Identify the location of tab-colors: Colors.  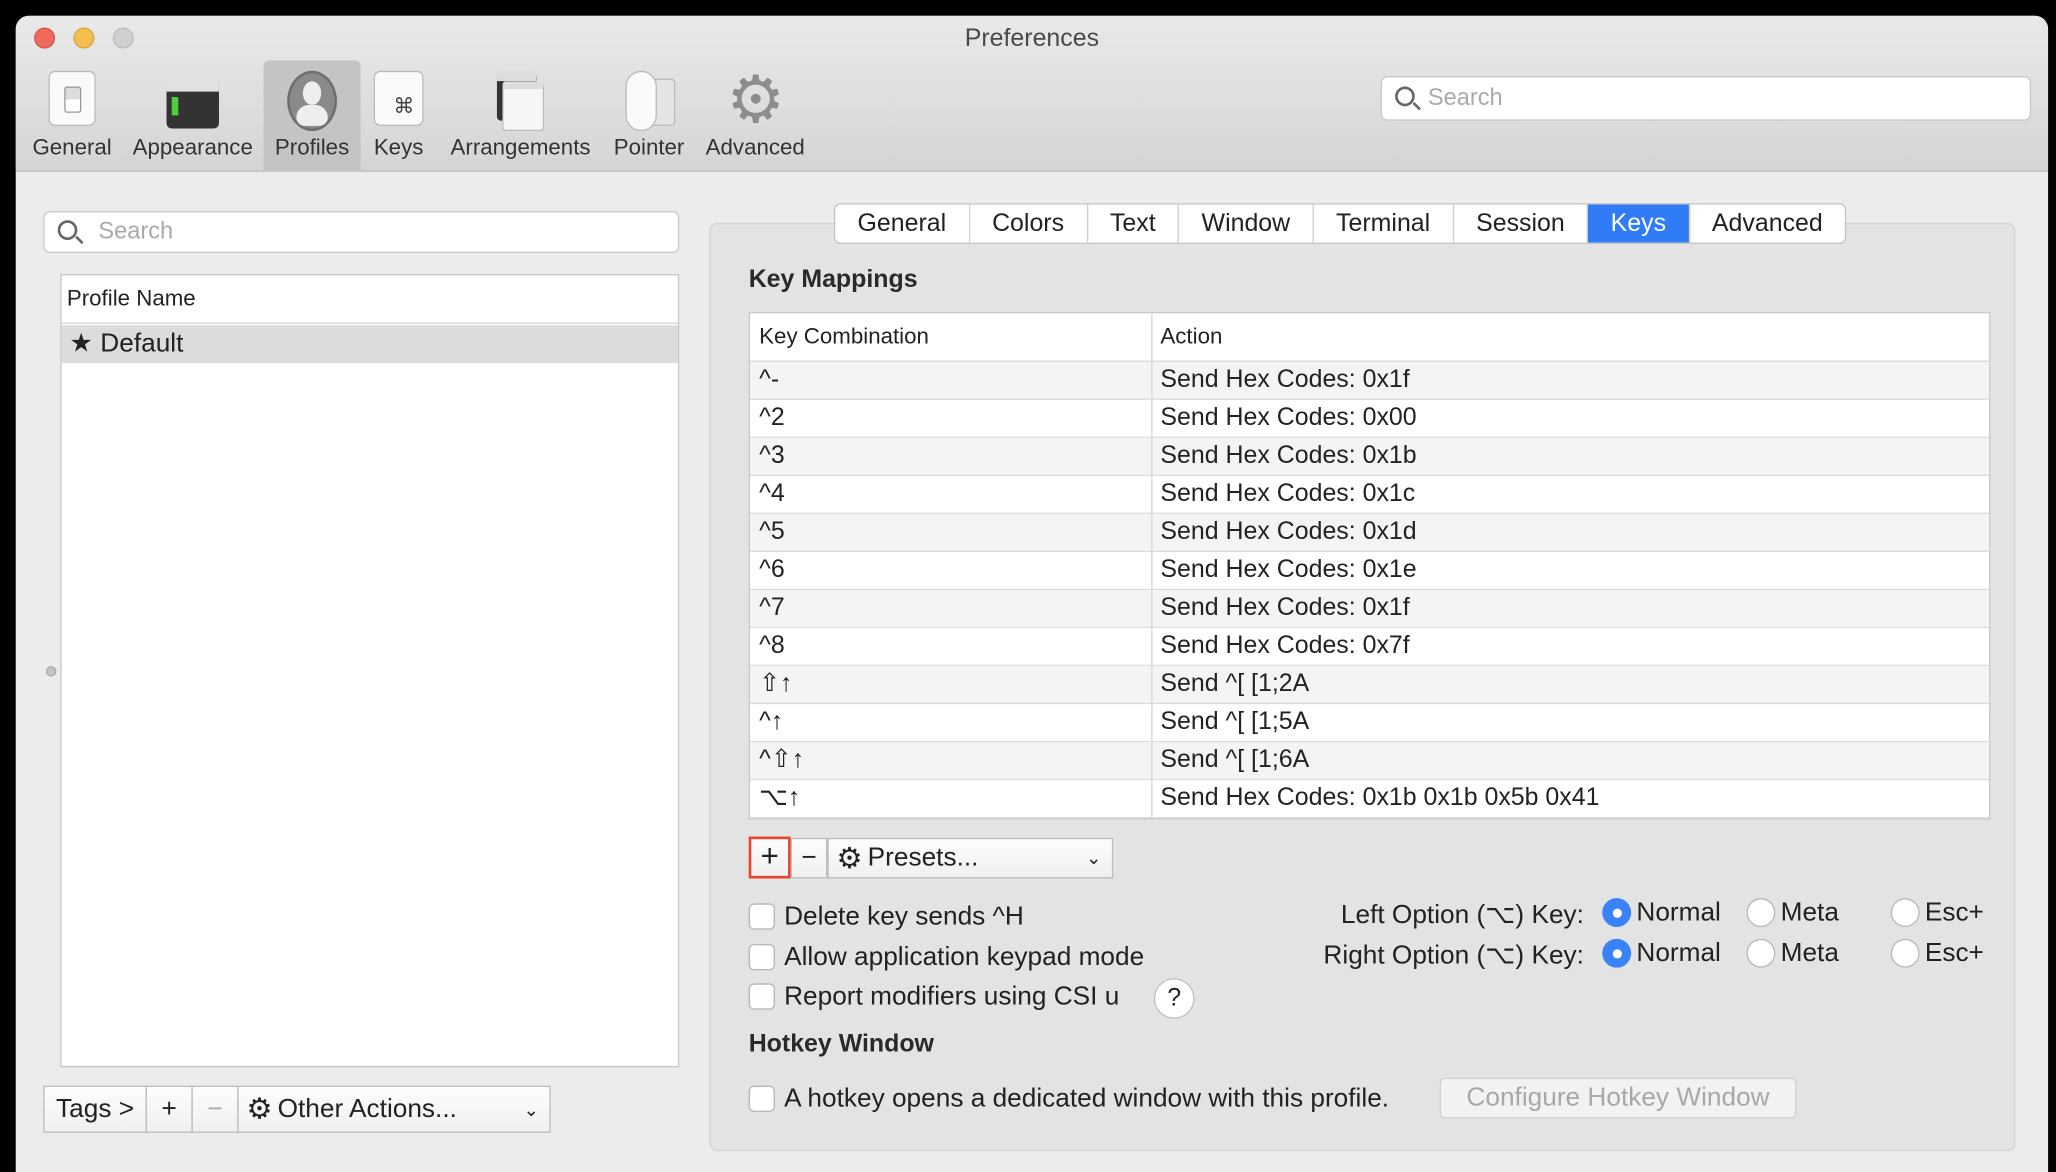
(1029, 223).